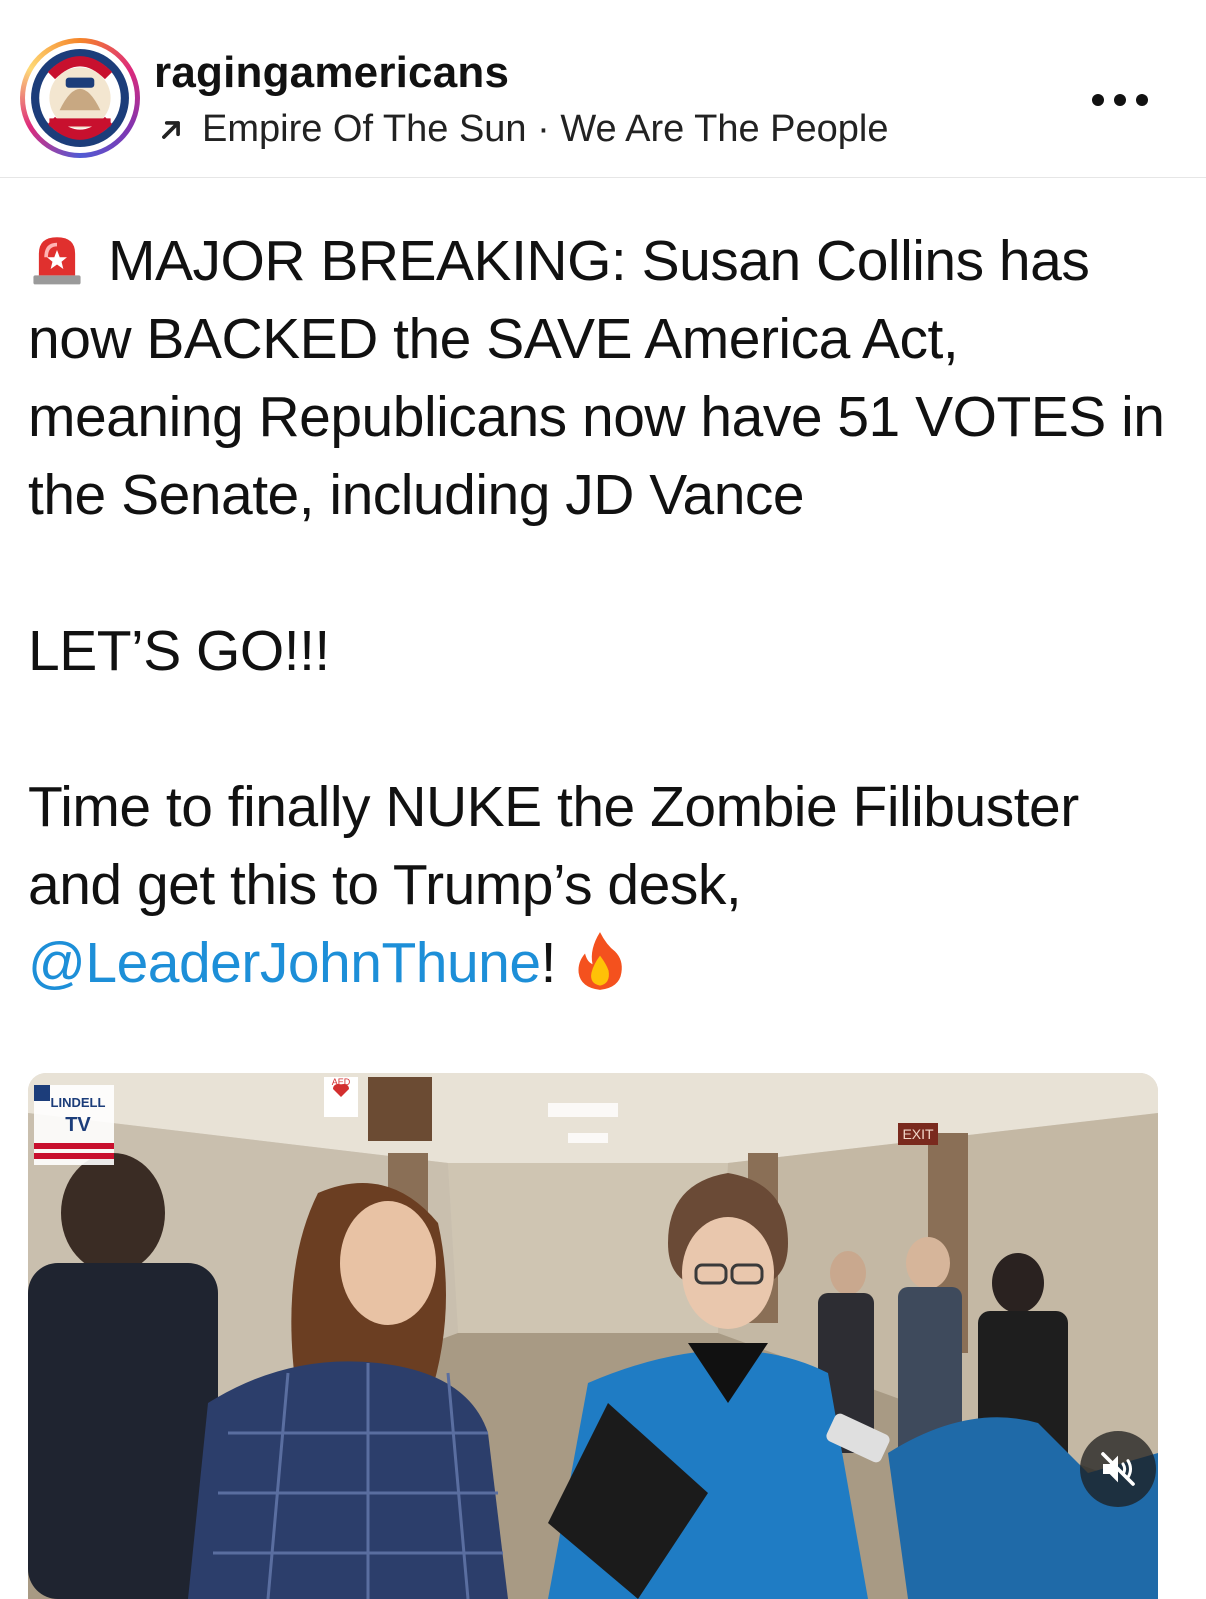 The height and width of the screenshot is (1599, 1206). Describe the element at coordinates (284, 963) in the screenshot. I see `mention-link: @LeaderJohnThune` at that location.